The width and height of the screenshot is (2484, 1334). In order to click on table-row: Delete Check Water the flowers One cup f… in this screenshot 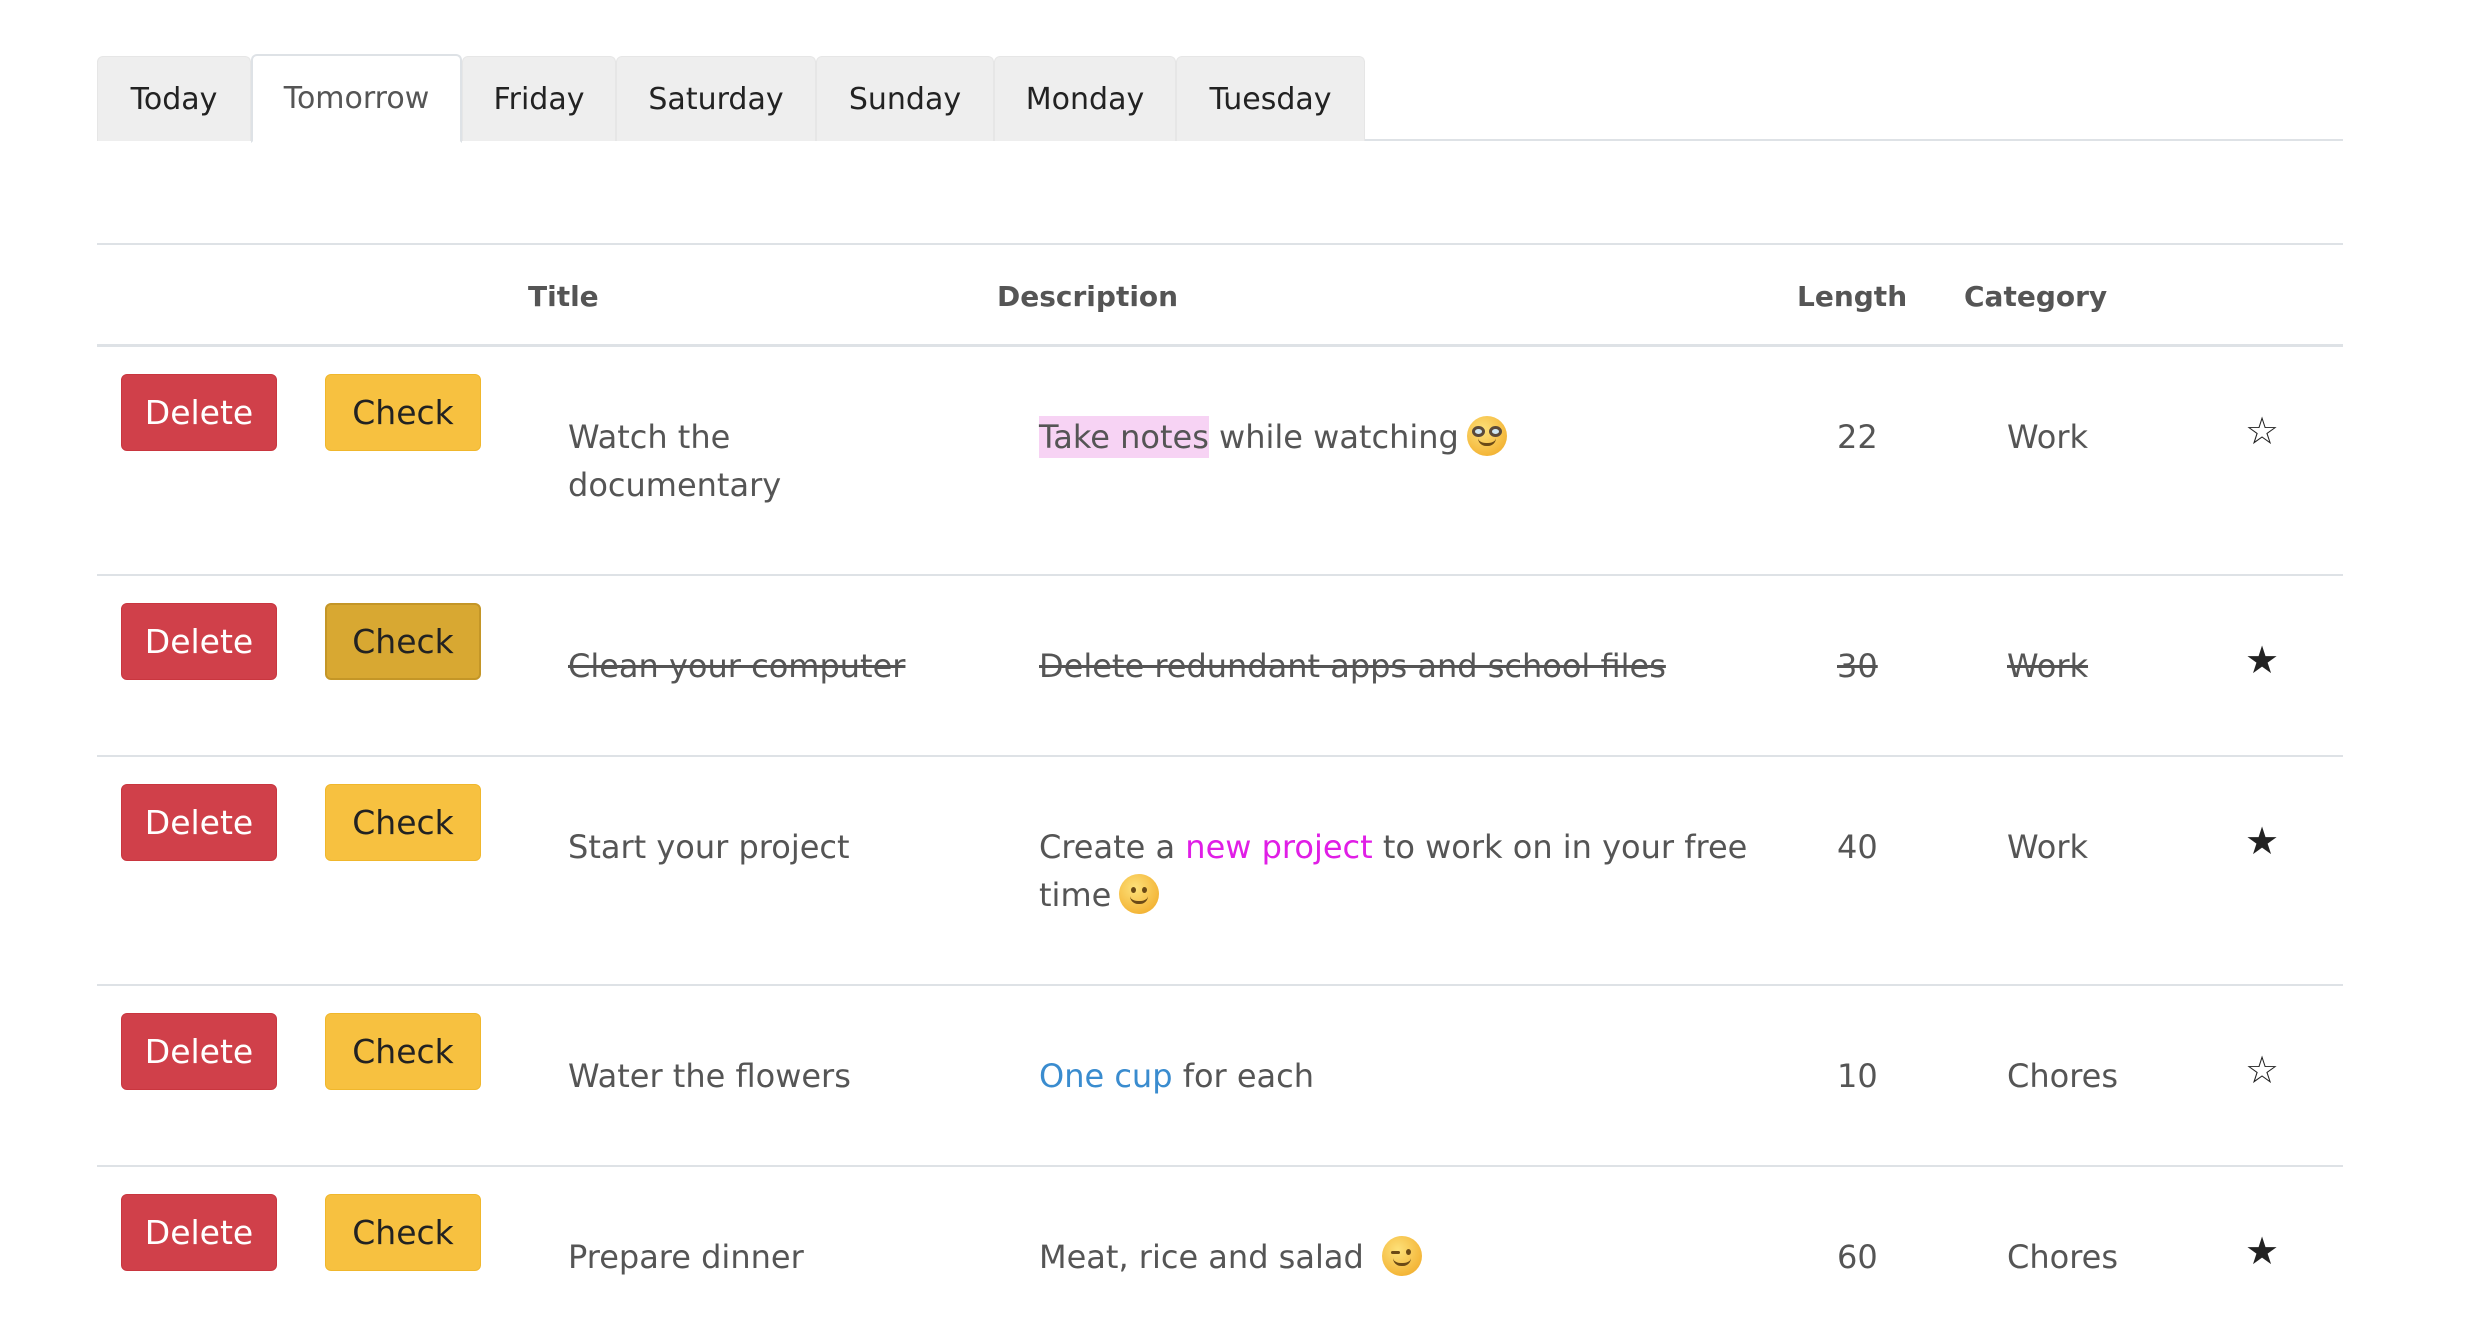, I will do `click(1220, 1076)`.